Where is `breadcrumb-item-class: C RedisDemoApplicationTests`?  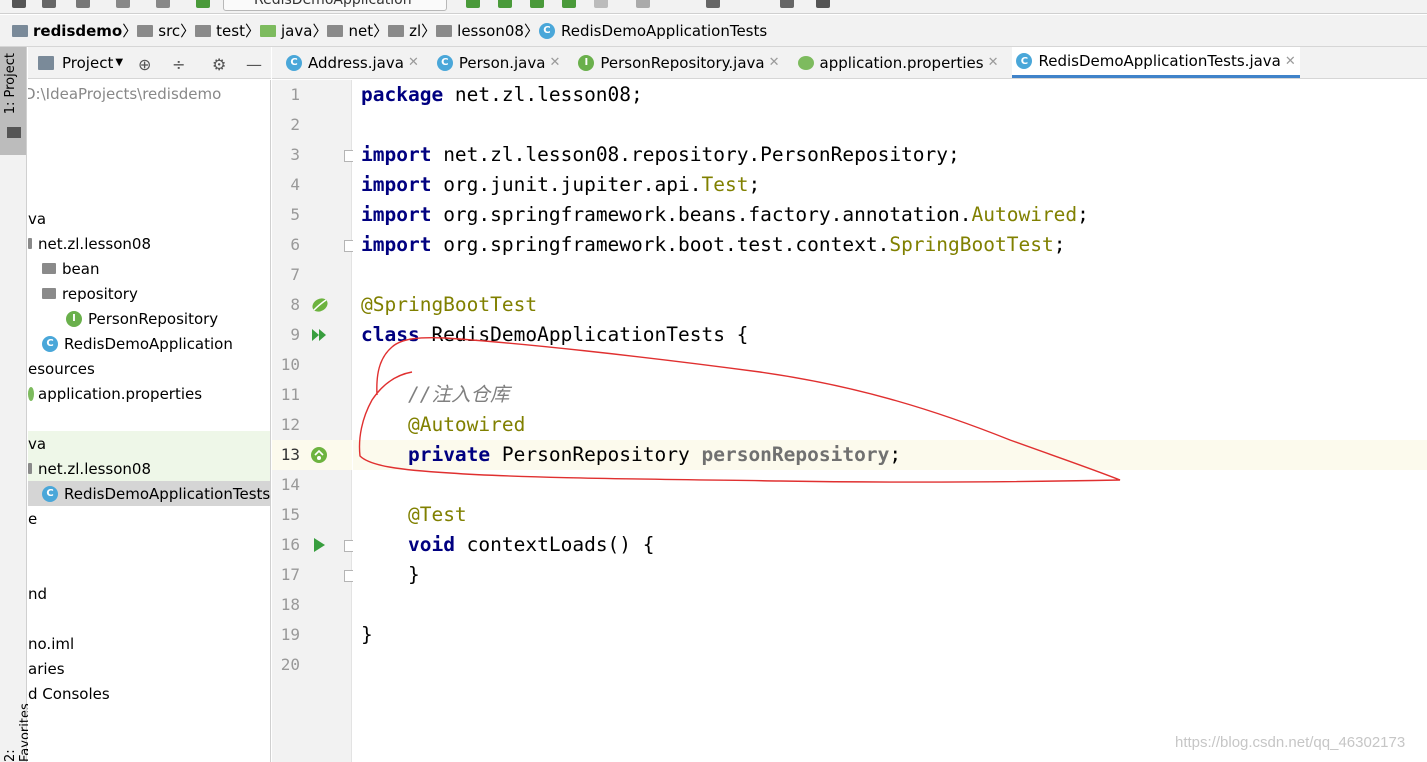 breadcrumb-item-class: C RedisDemoApplicationTests is located at coordinates (652, 31).